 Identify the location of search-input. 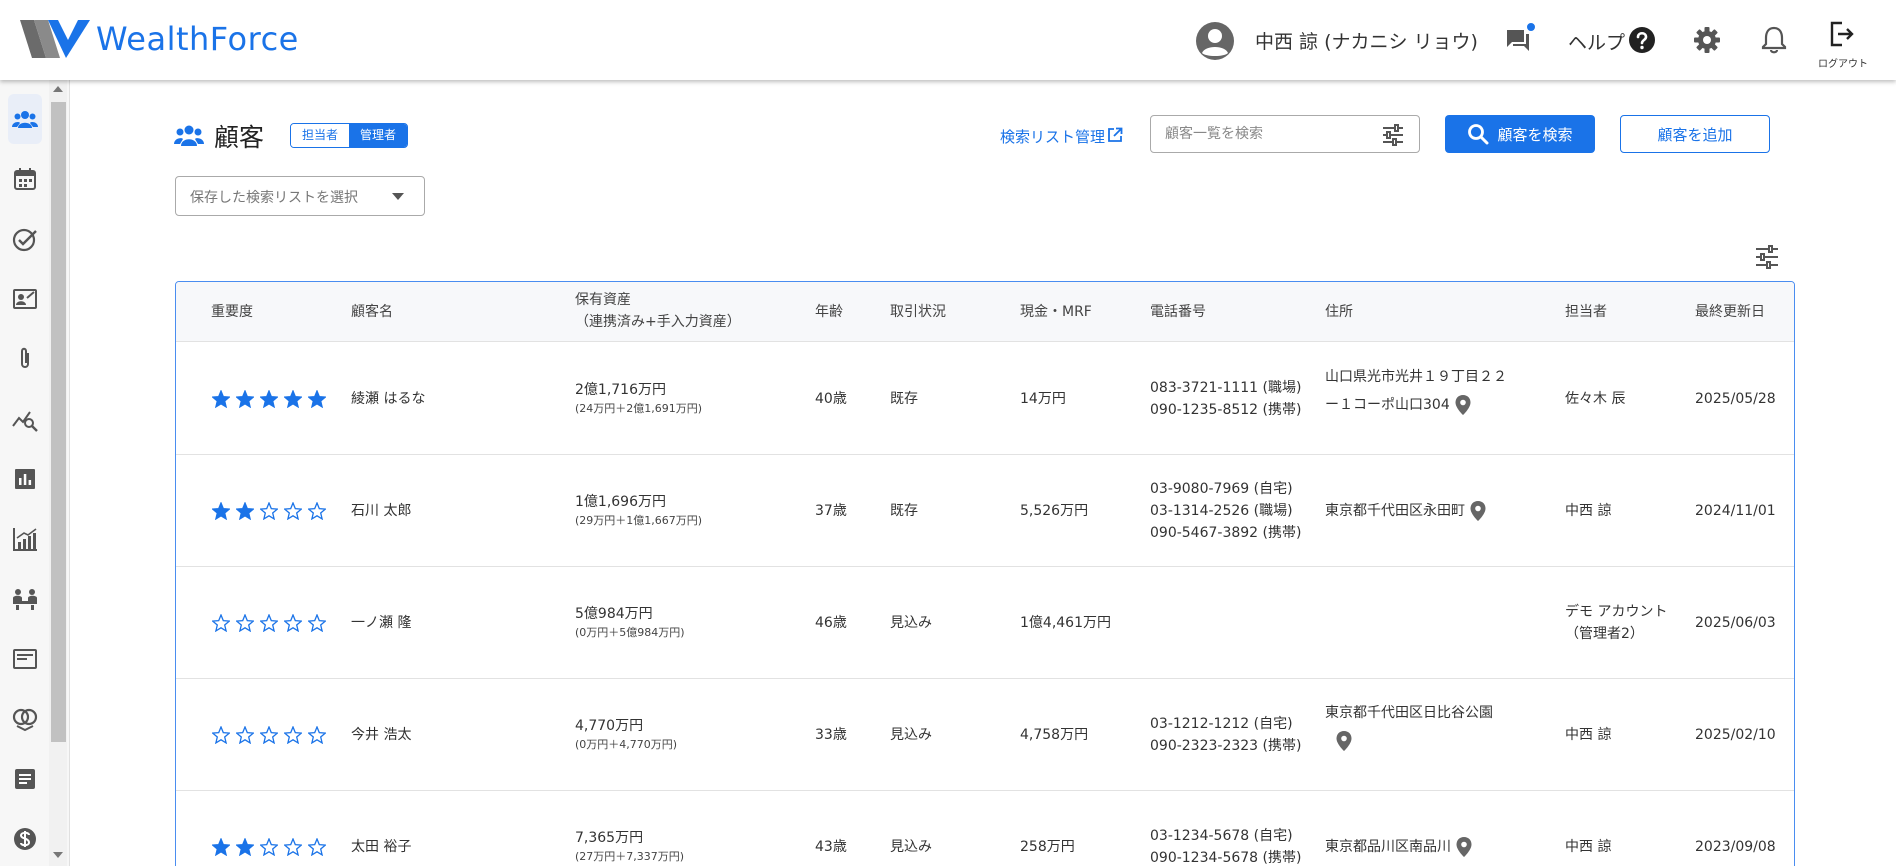
(1270, 134).